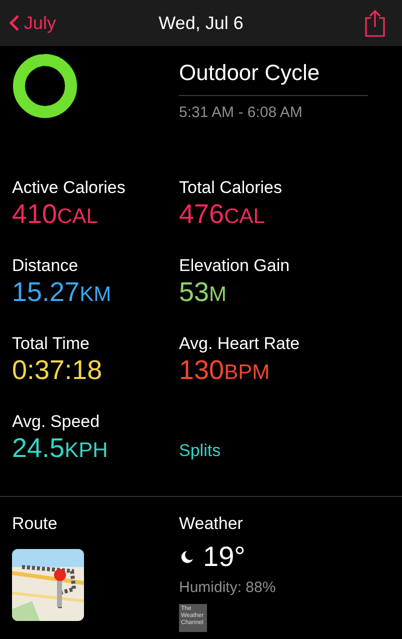 The width and height of the screenshot is (402, 639). Describe the element at coordinates (228, 588) in the screenshot. I see `humidity: Humidity: 88%` at that location.